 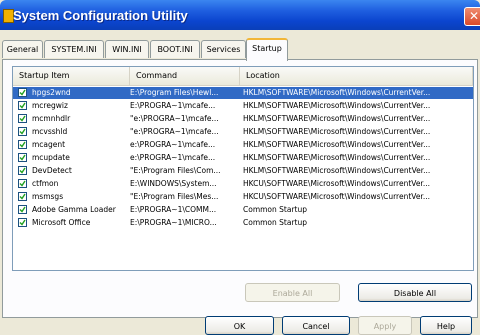 I want to click on enable-all-button: Enable All, so click(x=292, y=292).